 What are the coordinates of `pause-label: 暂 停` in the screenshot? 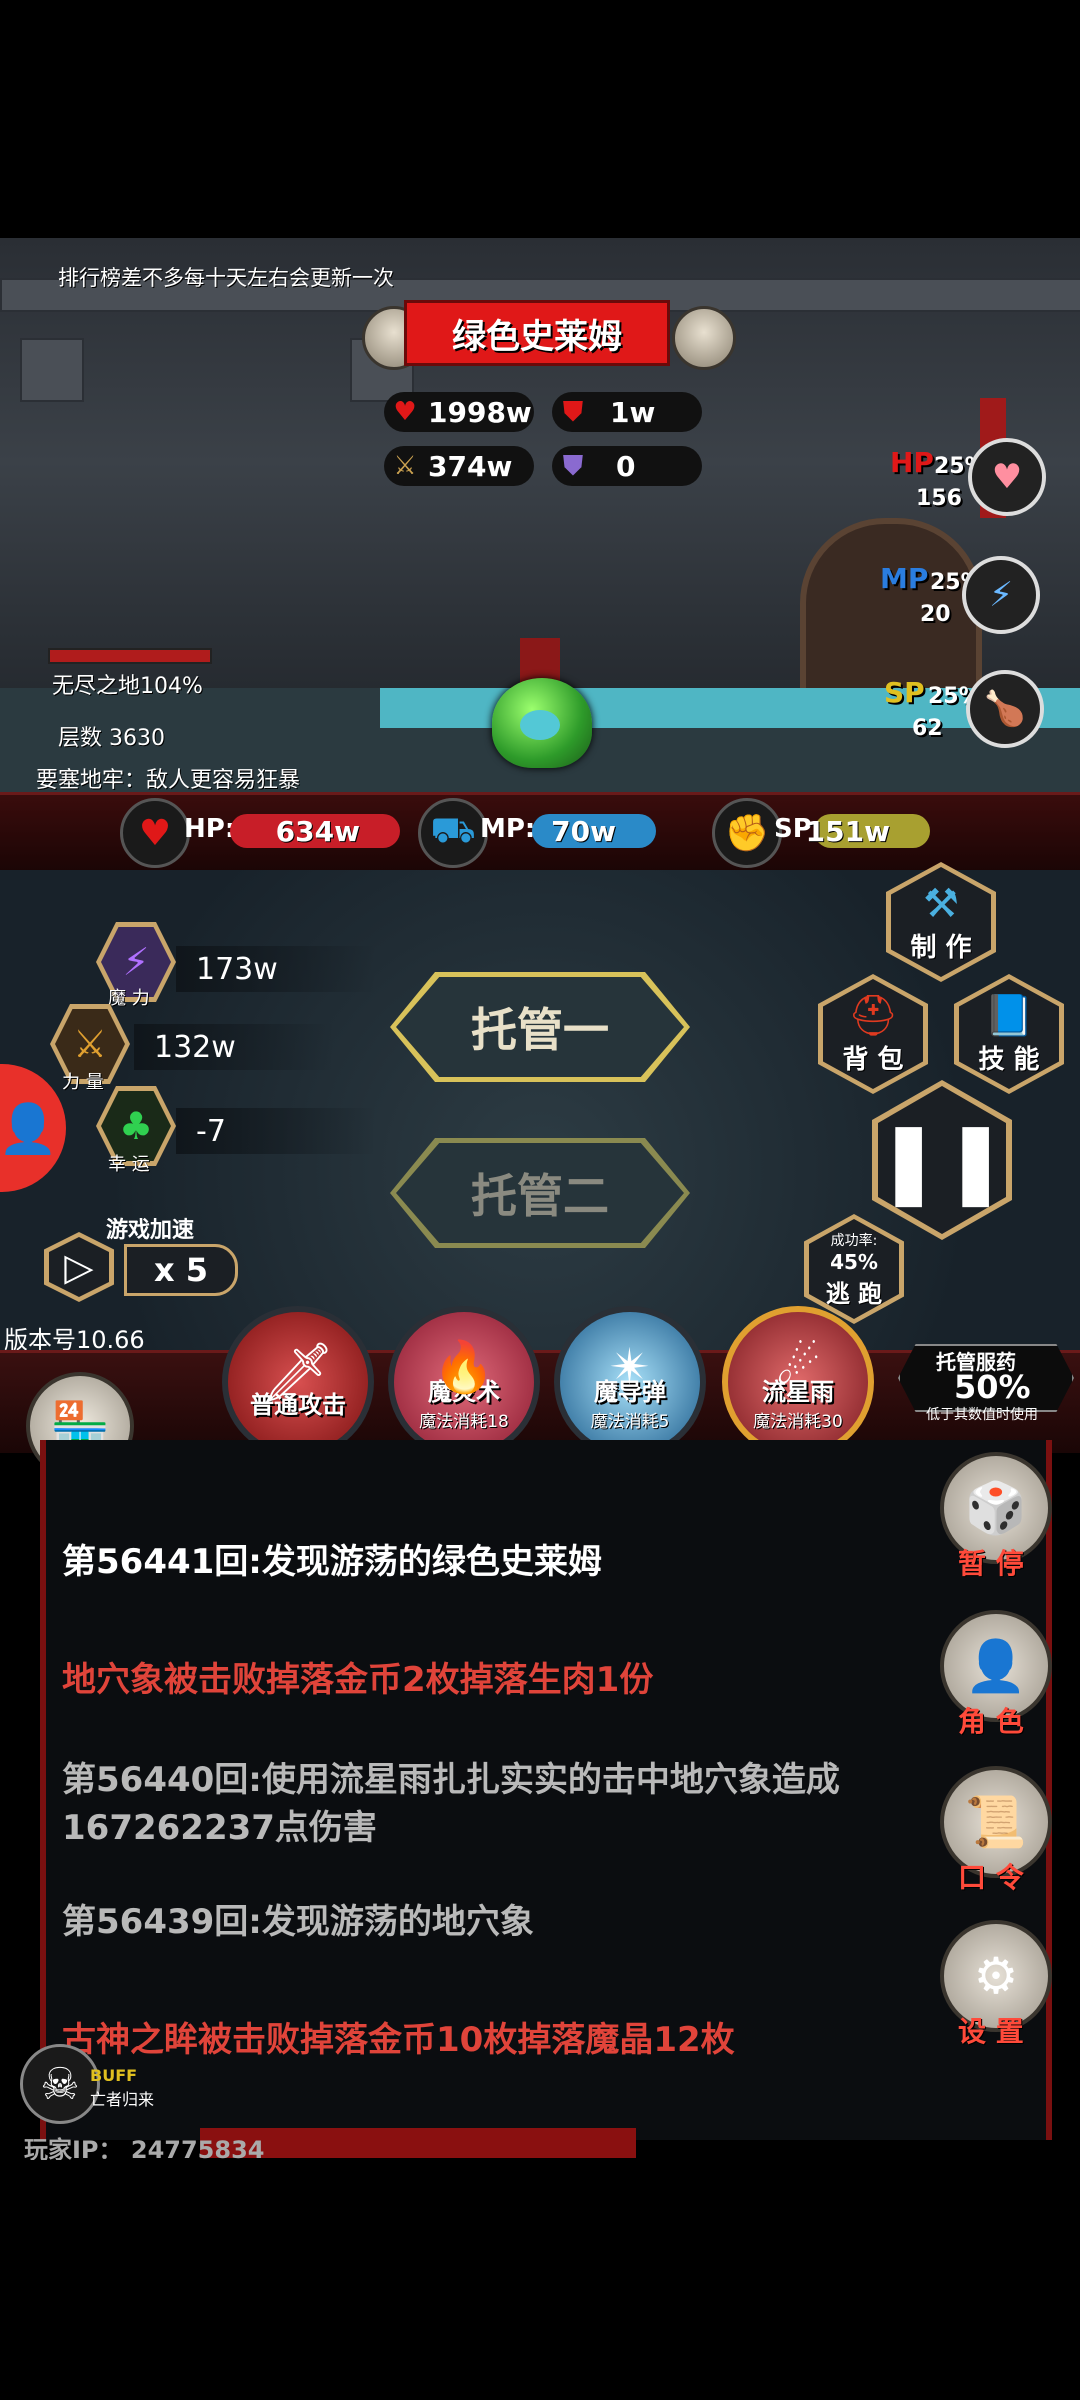 It's located at (991, 1563).